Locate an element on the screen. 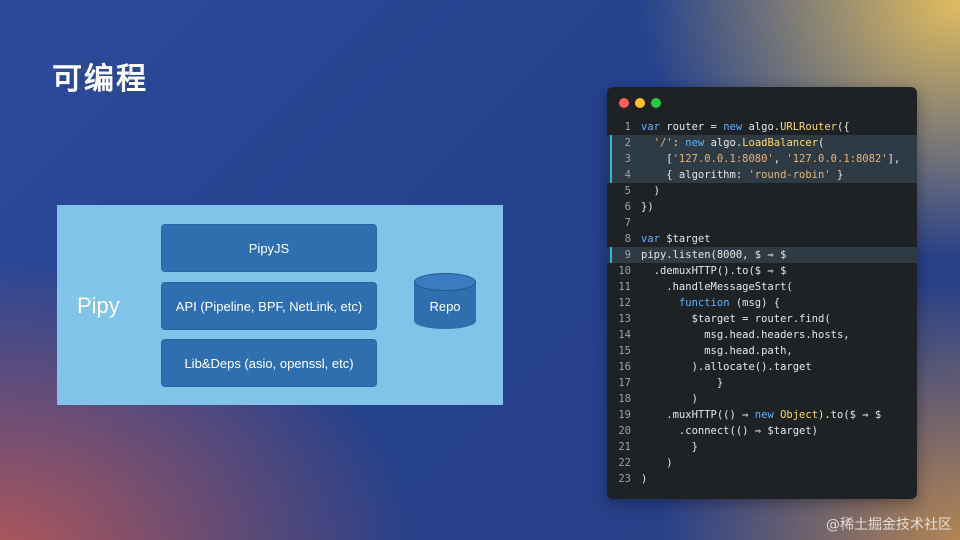 This screenshot has width=960, height=540. line-number: 2 is located at coordinates (627, 143).